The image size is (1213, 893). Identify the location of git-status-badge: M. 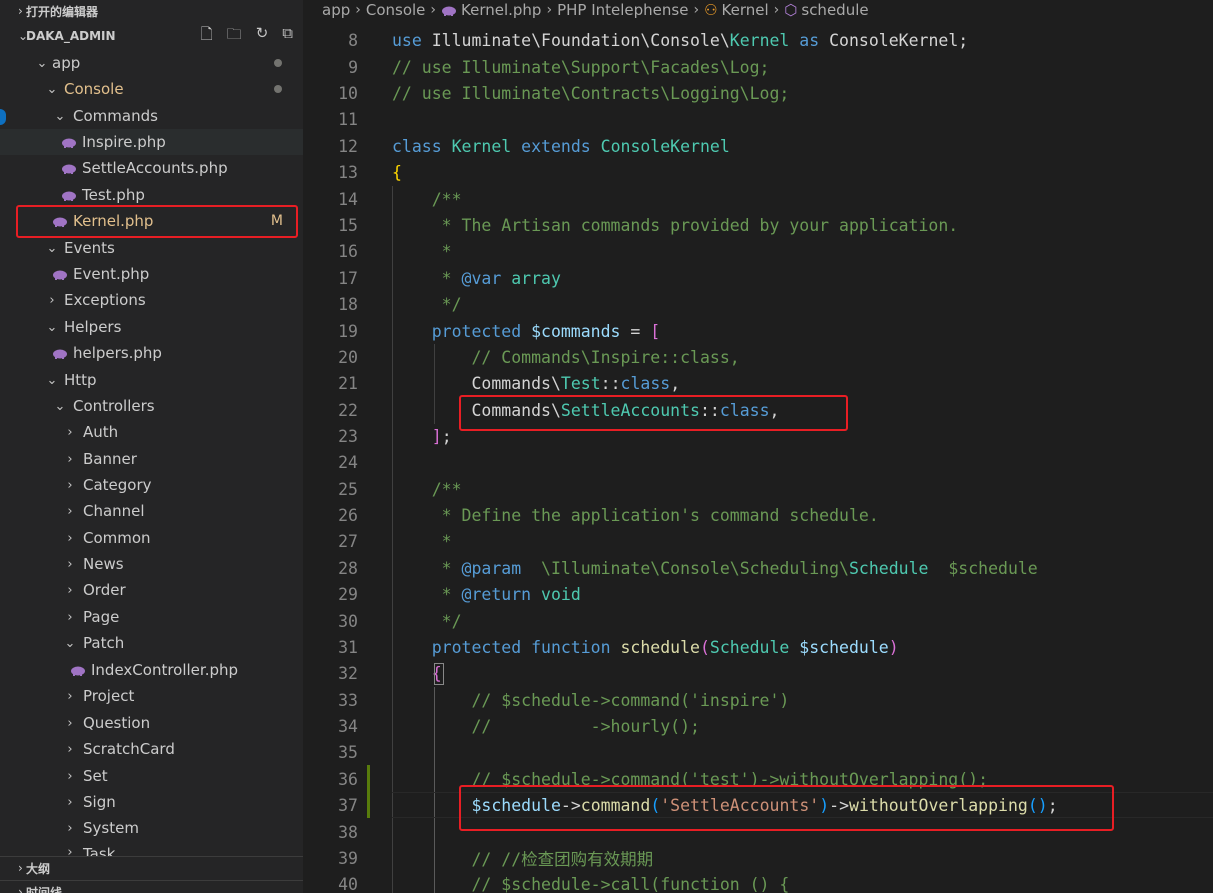
(276, 221).